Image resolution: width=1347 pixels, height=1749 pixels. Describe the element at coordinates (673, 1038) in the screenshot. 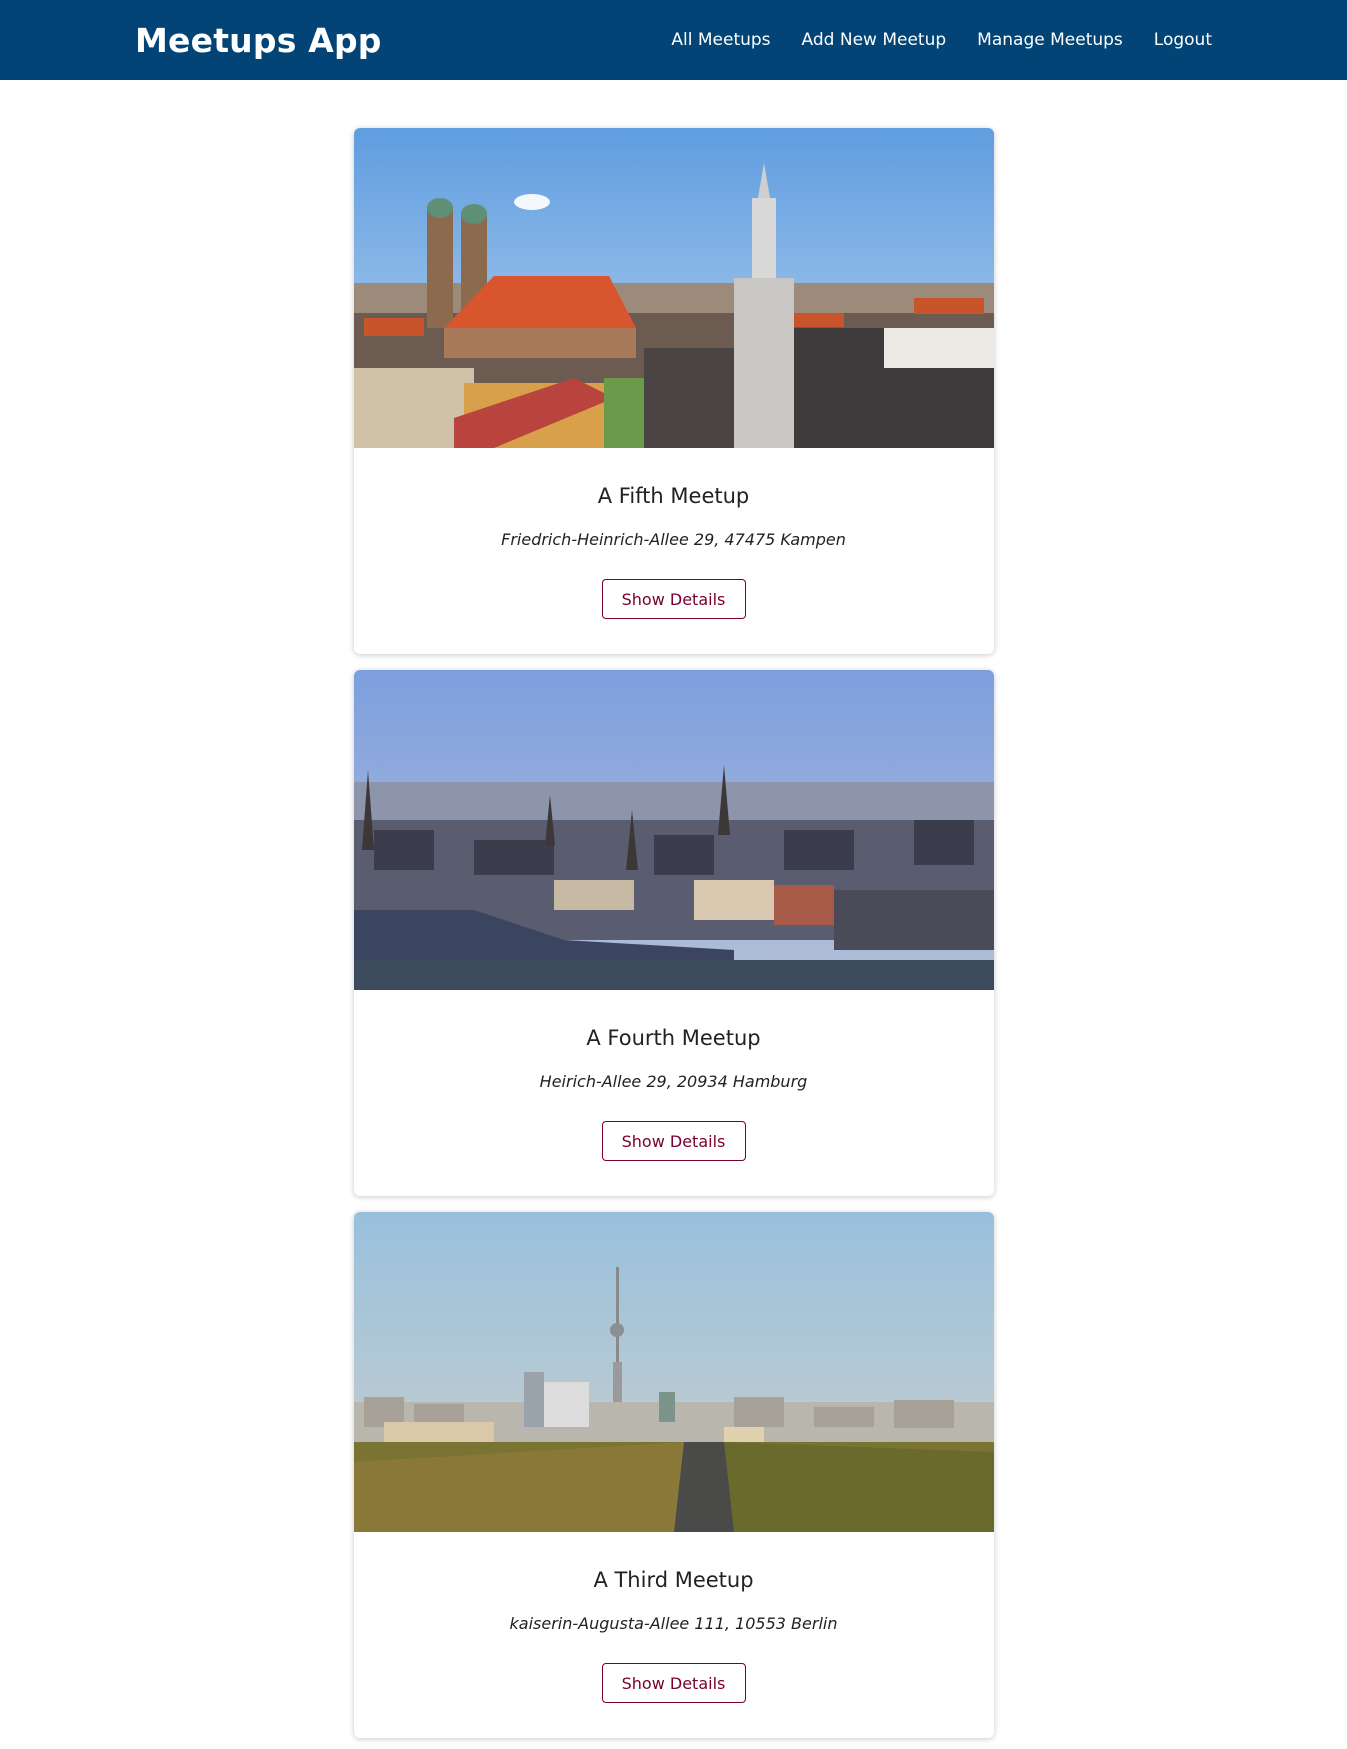

I see `meetup-title: A Fourth Meetup` at that location.